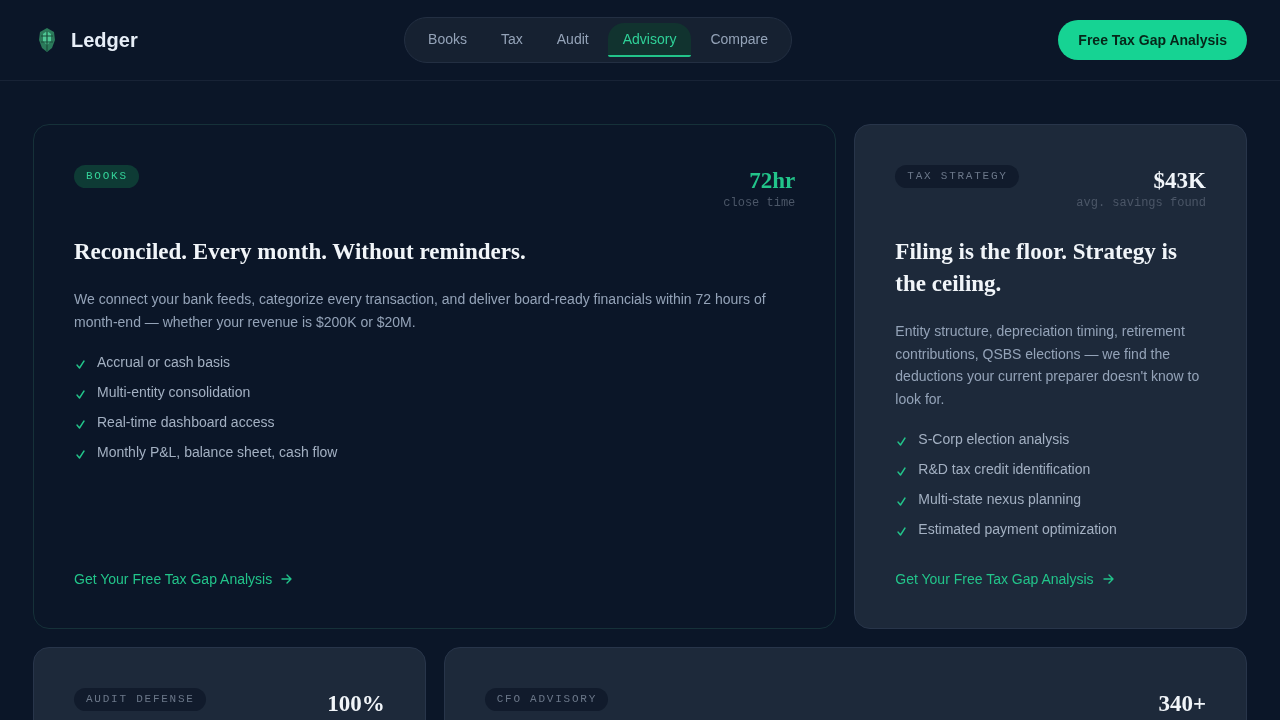 This screenshot has width=1280, height=720. What do you see at coordinates (186, 422) in the screenshot?
I see `feature-text: Real-time dashboard access` at bounding box center [186, 422].